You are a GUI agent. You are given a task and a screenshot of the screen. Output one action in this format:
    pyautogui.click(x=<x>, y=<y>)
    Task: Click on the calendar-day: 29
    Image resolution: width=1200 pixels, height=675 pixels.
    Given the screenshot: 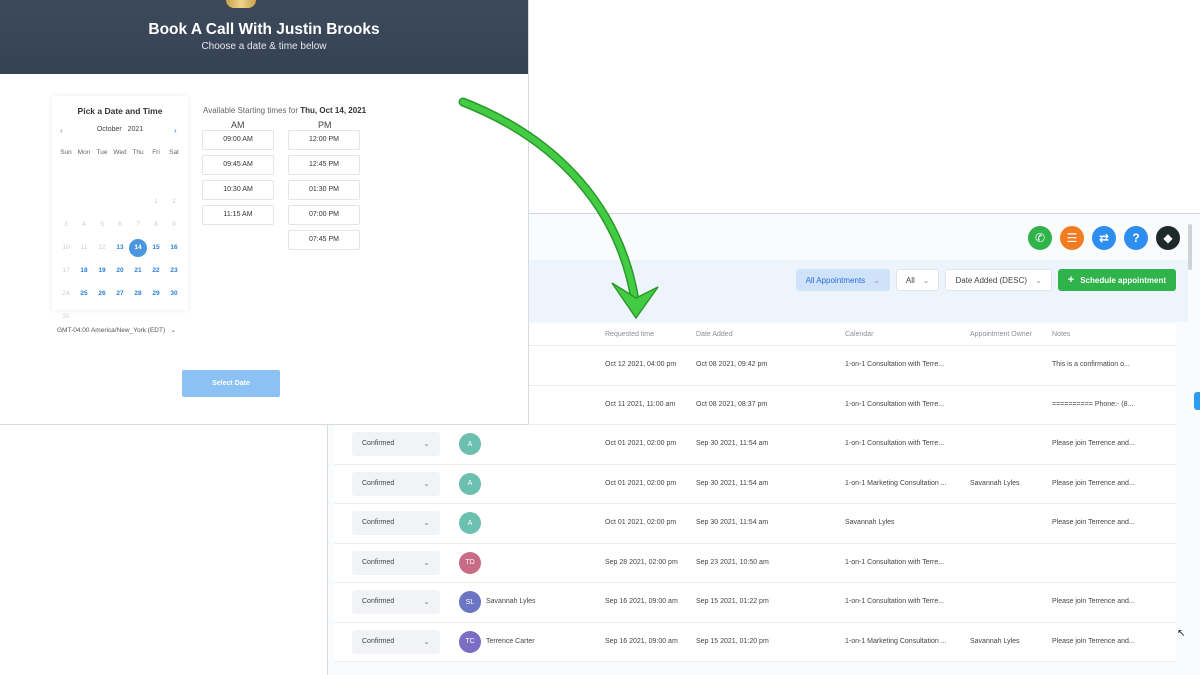 What is the action you would take?
    pyautogui.click(x=156, y=294)
    